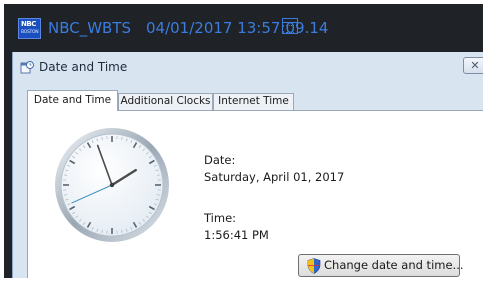  Describe the element at coordinates (28, 24) in the screenshot. I see `logo-line1: NBC` at that location.